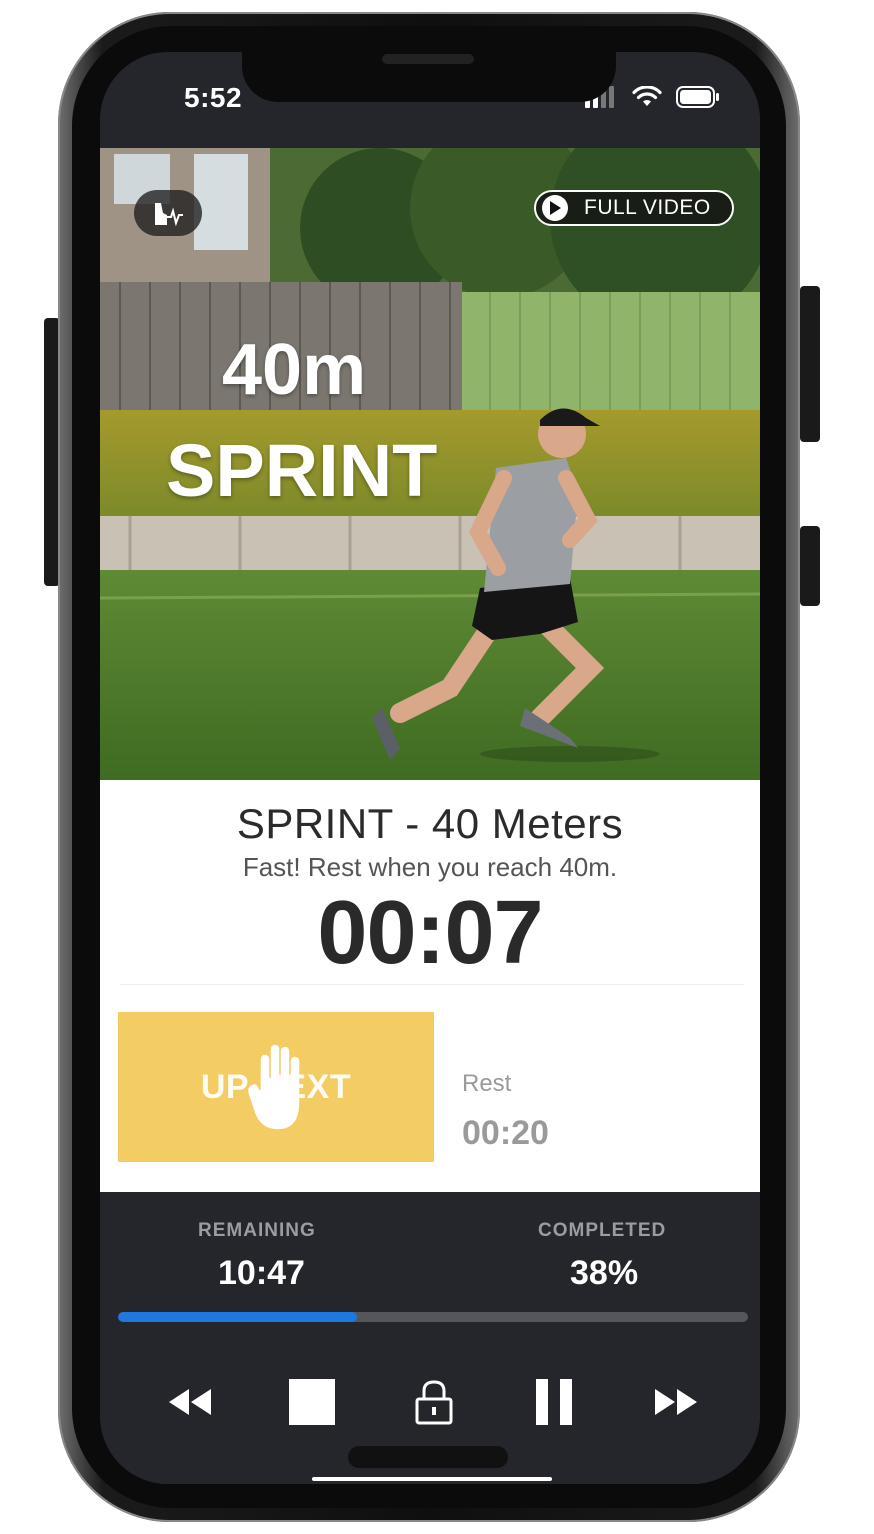 This screenshot has height=1534, width=874. I want to click on workout-stats-panel: REMAINING 10:47 COMPLETED 38%, so click(430, 1338).